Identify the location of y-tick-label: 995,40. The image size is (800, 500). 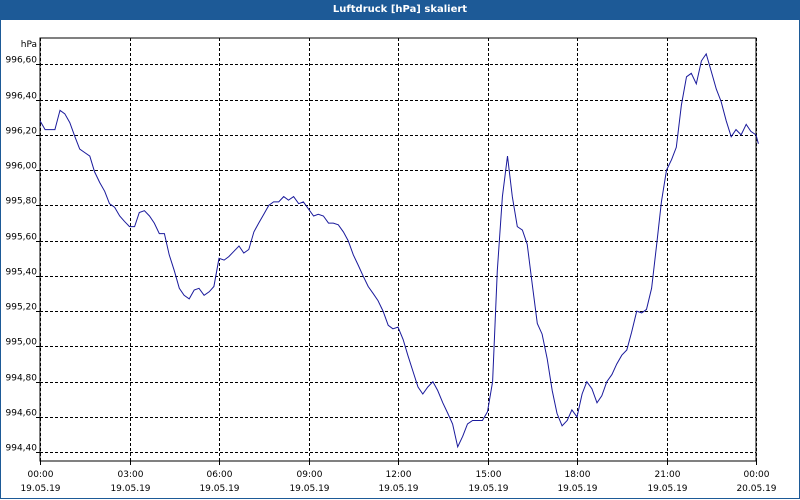
(22, 273).